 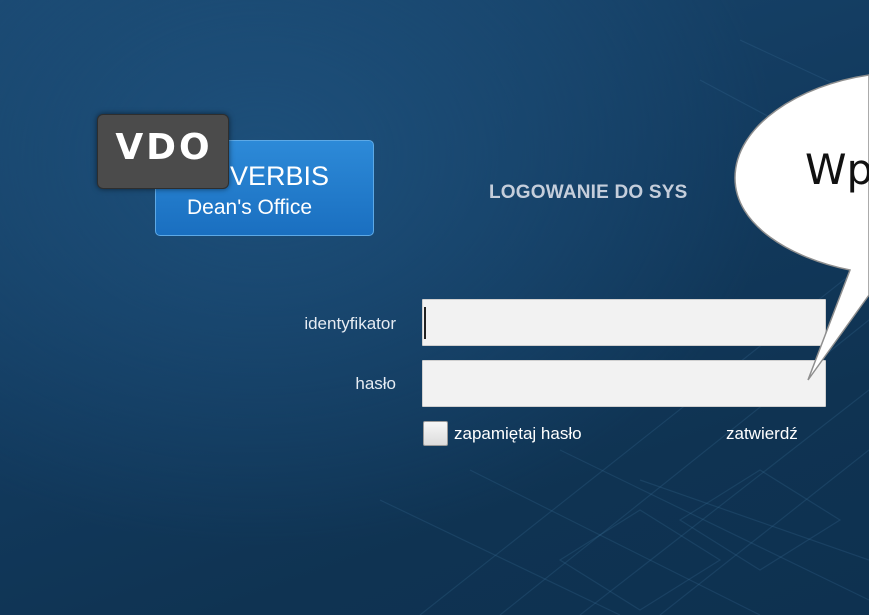 What do you see at coordinates (837, 169) in the screenshot?
I see `speech-bubble-text: Wp` at bounding box center [837, 169].